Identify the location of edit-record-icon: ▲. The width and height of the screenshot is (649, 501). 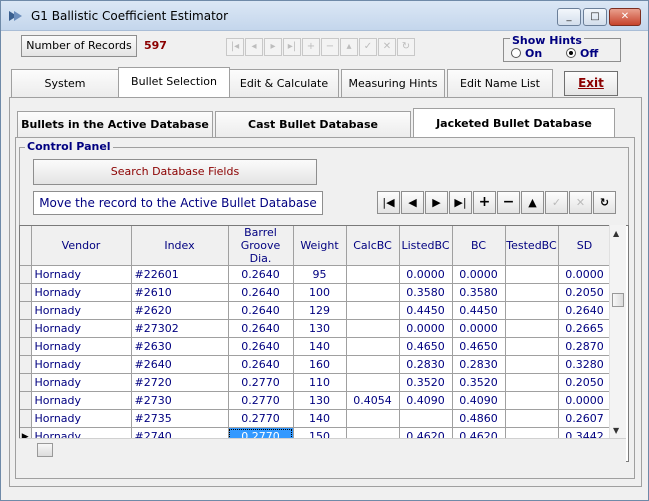
(532, 202).